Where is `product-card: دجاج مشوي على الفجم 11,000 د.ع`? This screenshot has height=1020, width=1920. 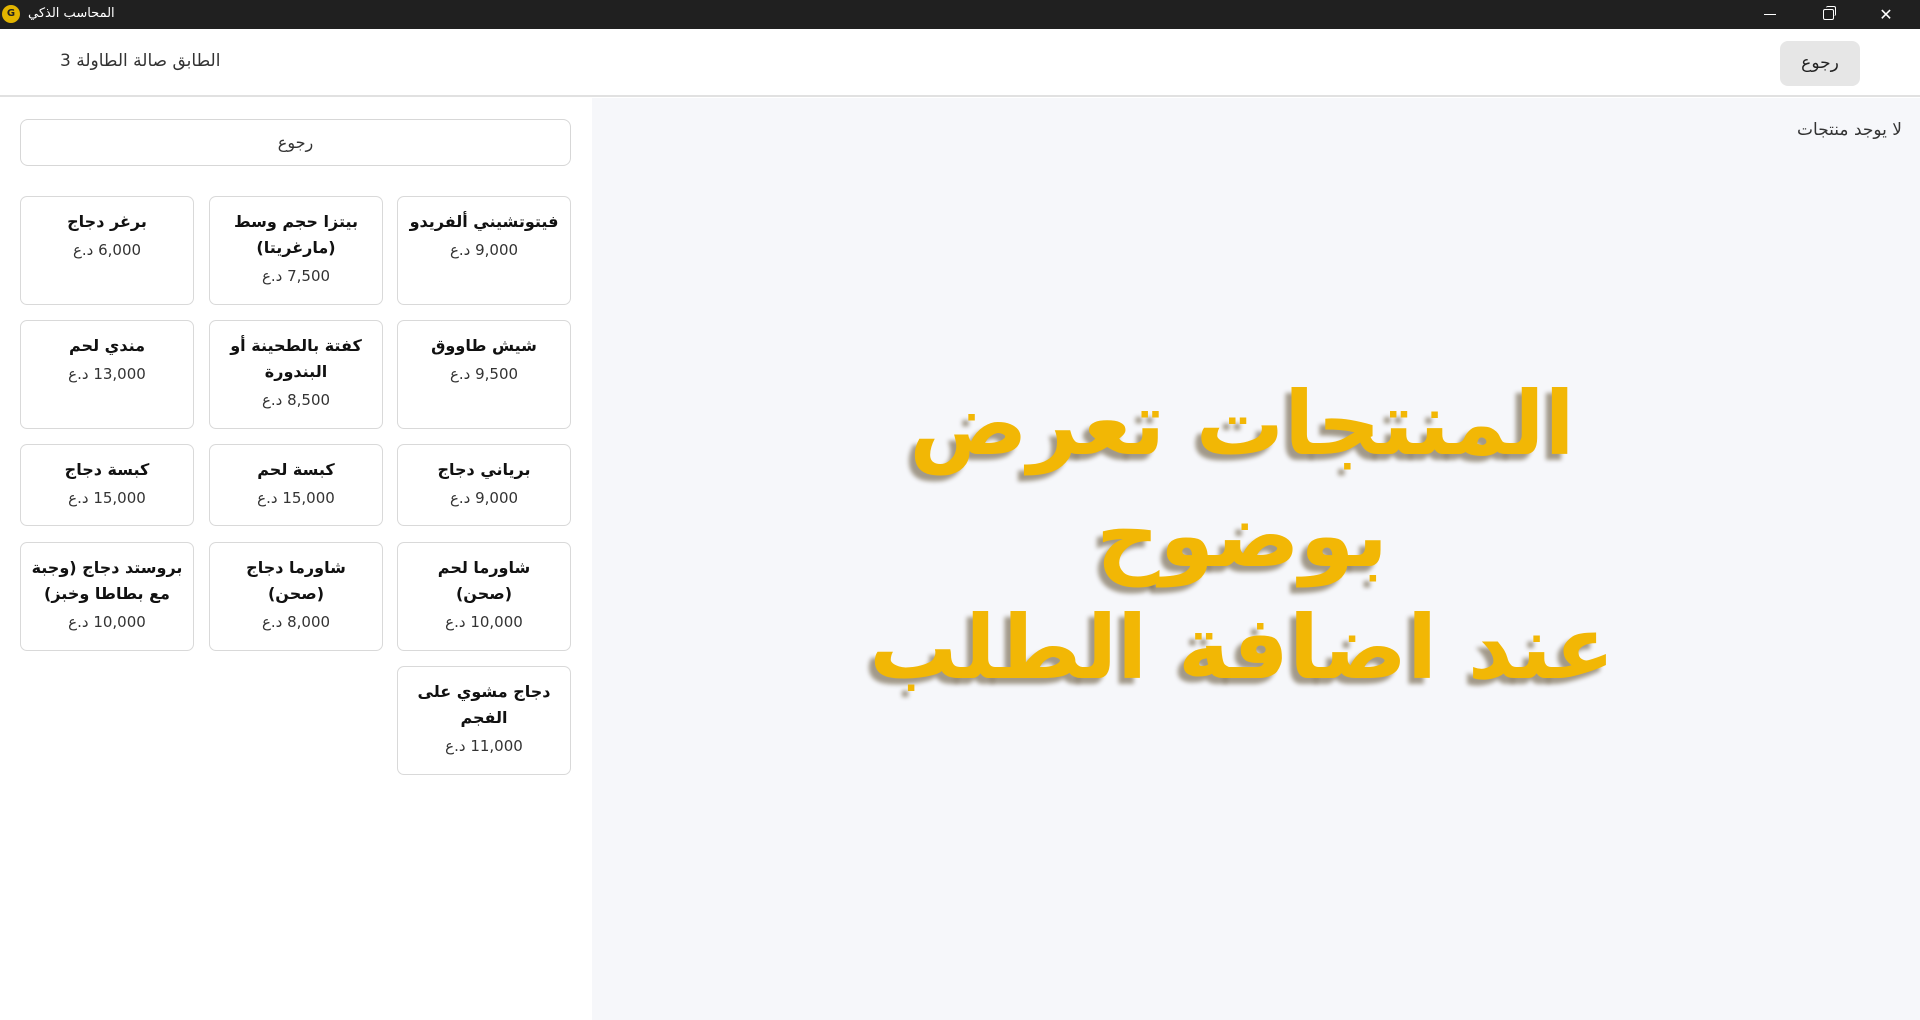 product-card: دجاج مشوي على الفجم 11,000 د.ع is located at coordinates (484, 720).